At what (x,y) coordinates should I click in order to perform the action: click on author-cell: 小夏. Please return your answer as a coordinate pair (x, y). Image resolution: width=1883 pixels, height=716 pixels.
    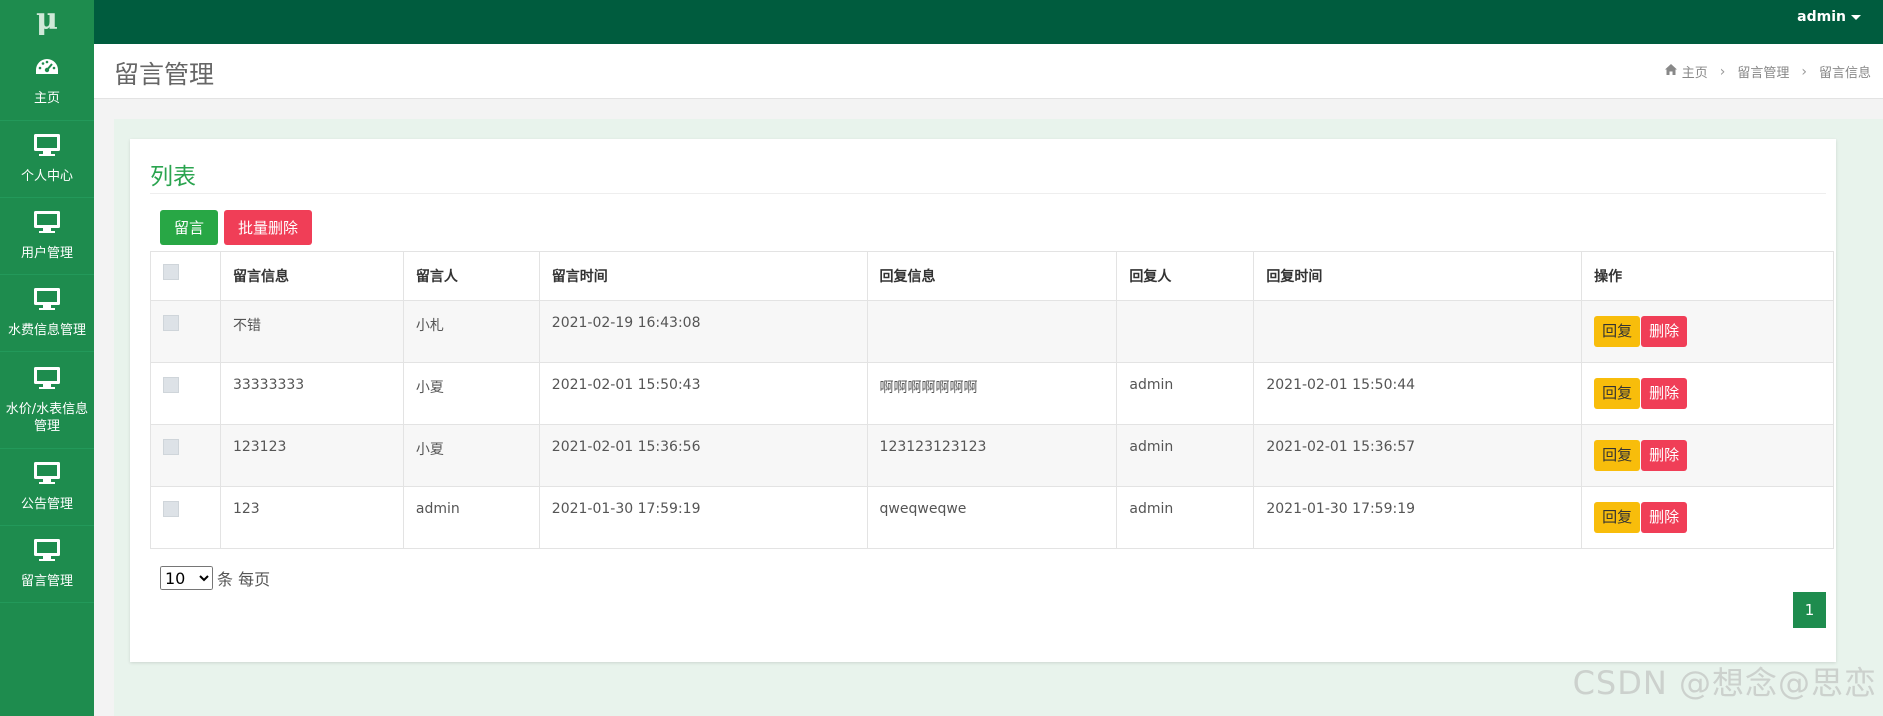
    Looking at the image, I should click on (471, 455).